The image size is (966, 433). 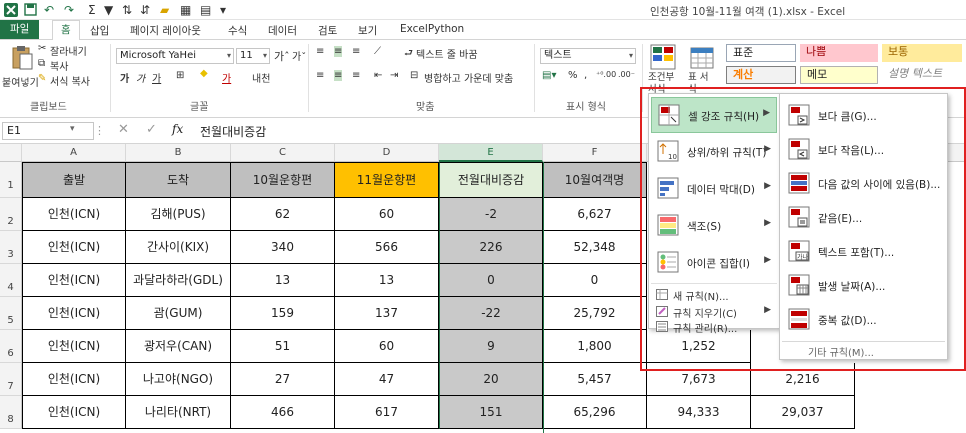 What do you see at coordinates (127, 10) in the screenshot?
I see `sort-icon: ⇅` at bounding box center [127, 10].